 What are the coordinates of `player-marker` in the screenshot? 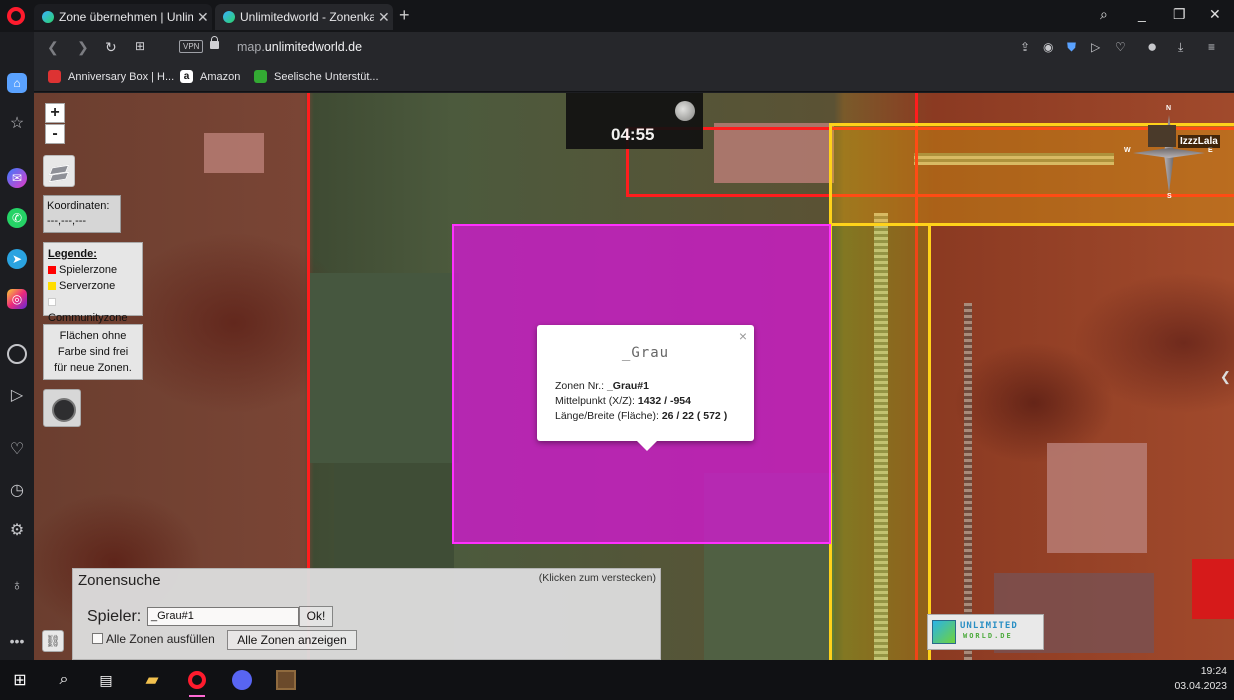 It's located at (1162, 136).